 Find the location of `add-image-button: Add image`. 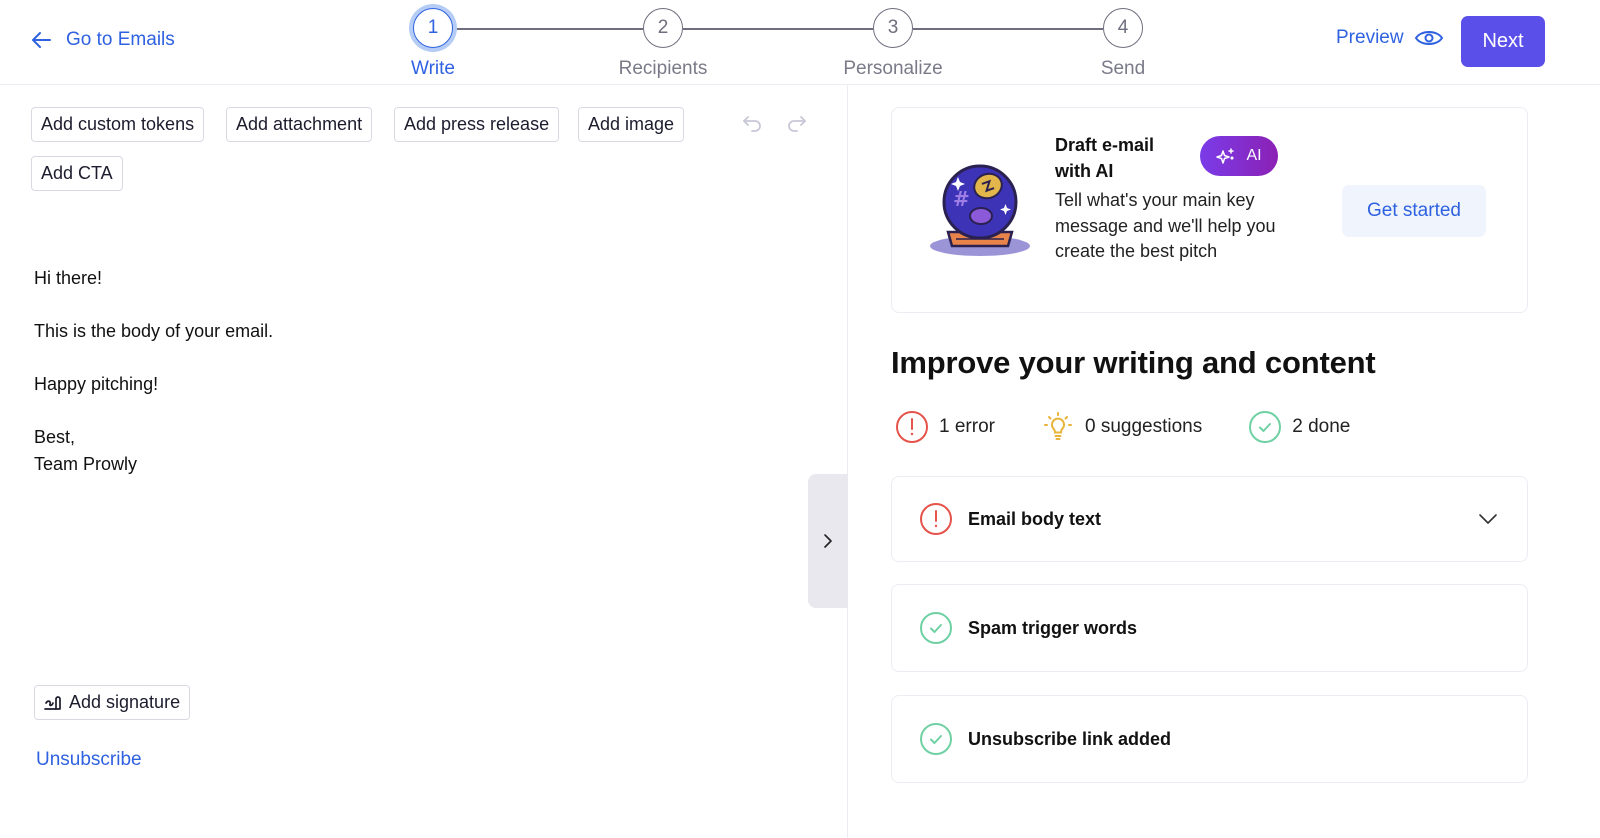

add-image-button: Add image is located at coordinates (631, 124).